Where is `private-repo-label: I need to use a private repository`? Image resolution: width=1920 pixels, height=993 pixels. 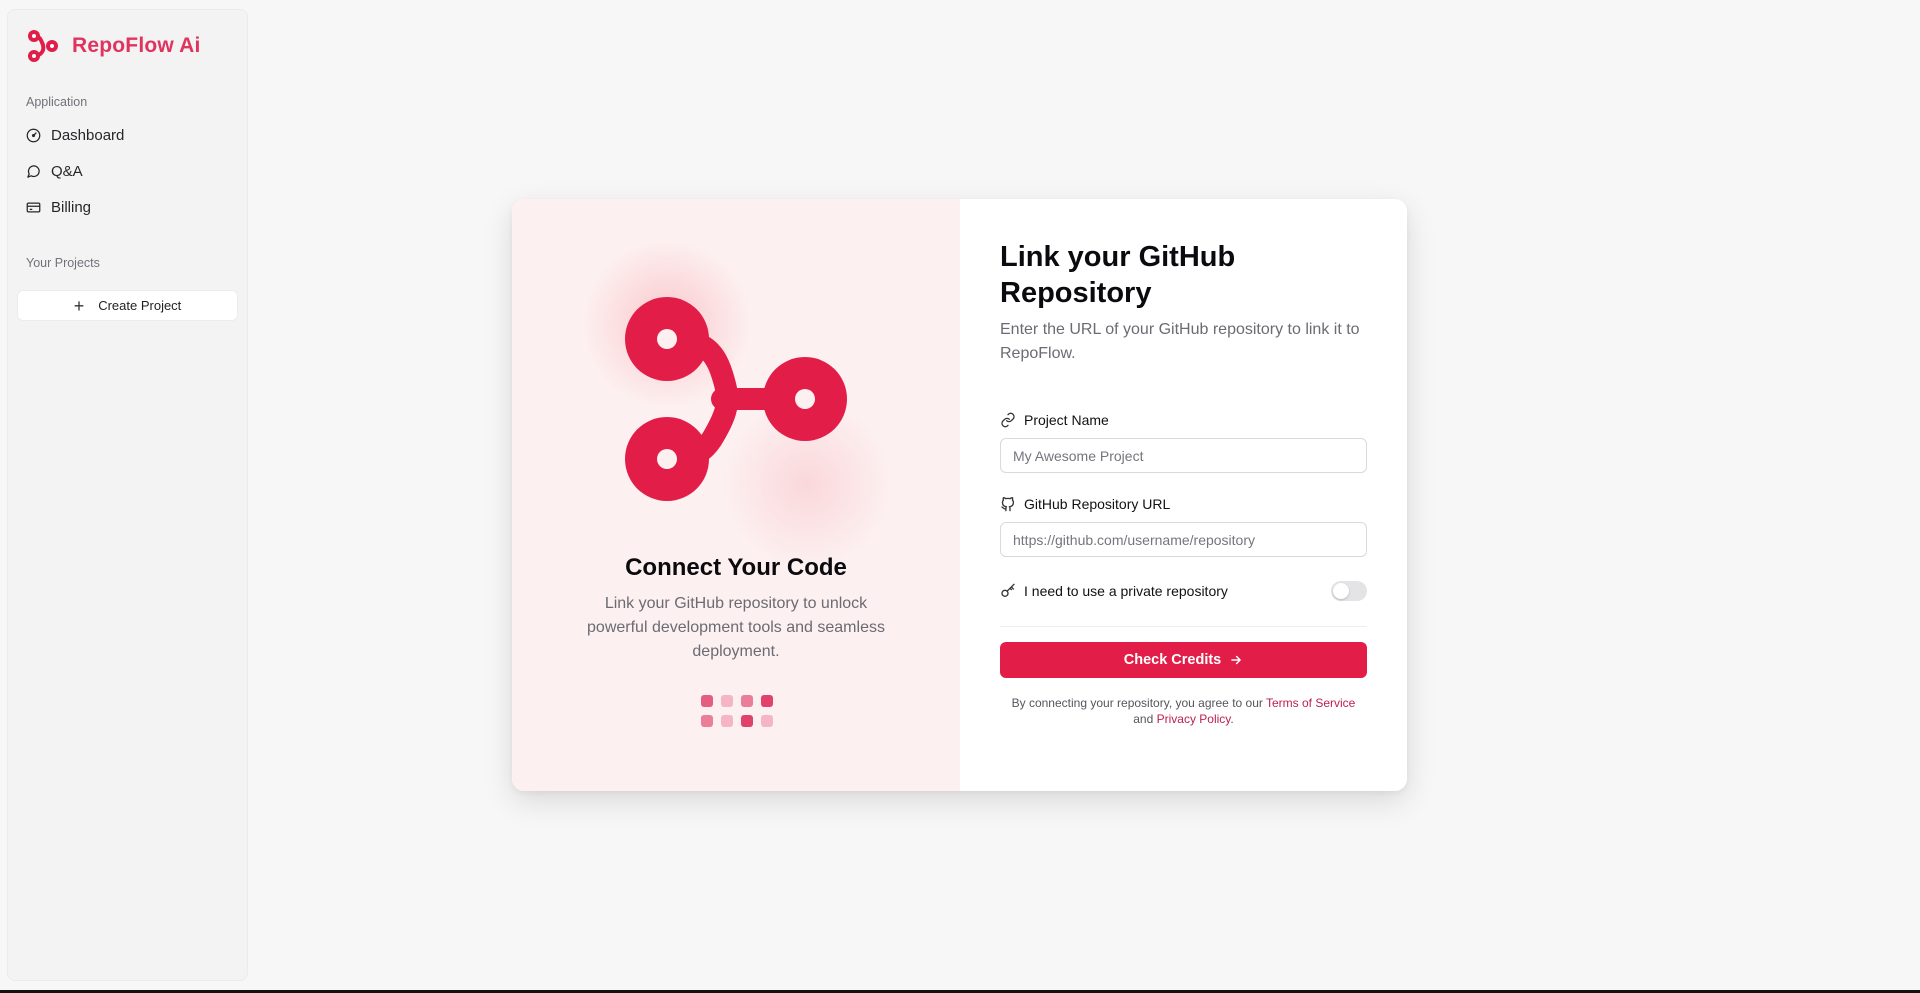 private-repo-label: I need to use a private repository is located at coordinates (1114, 591).